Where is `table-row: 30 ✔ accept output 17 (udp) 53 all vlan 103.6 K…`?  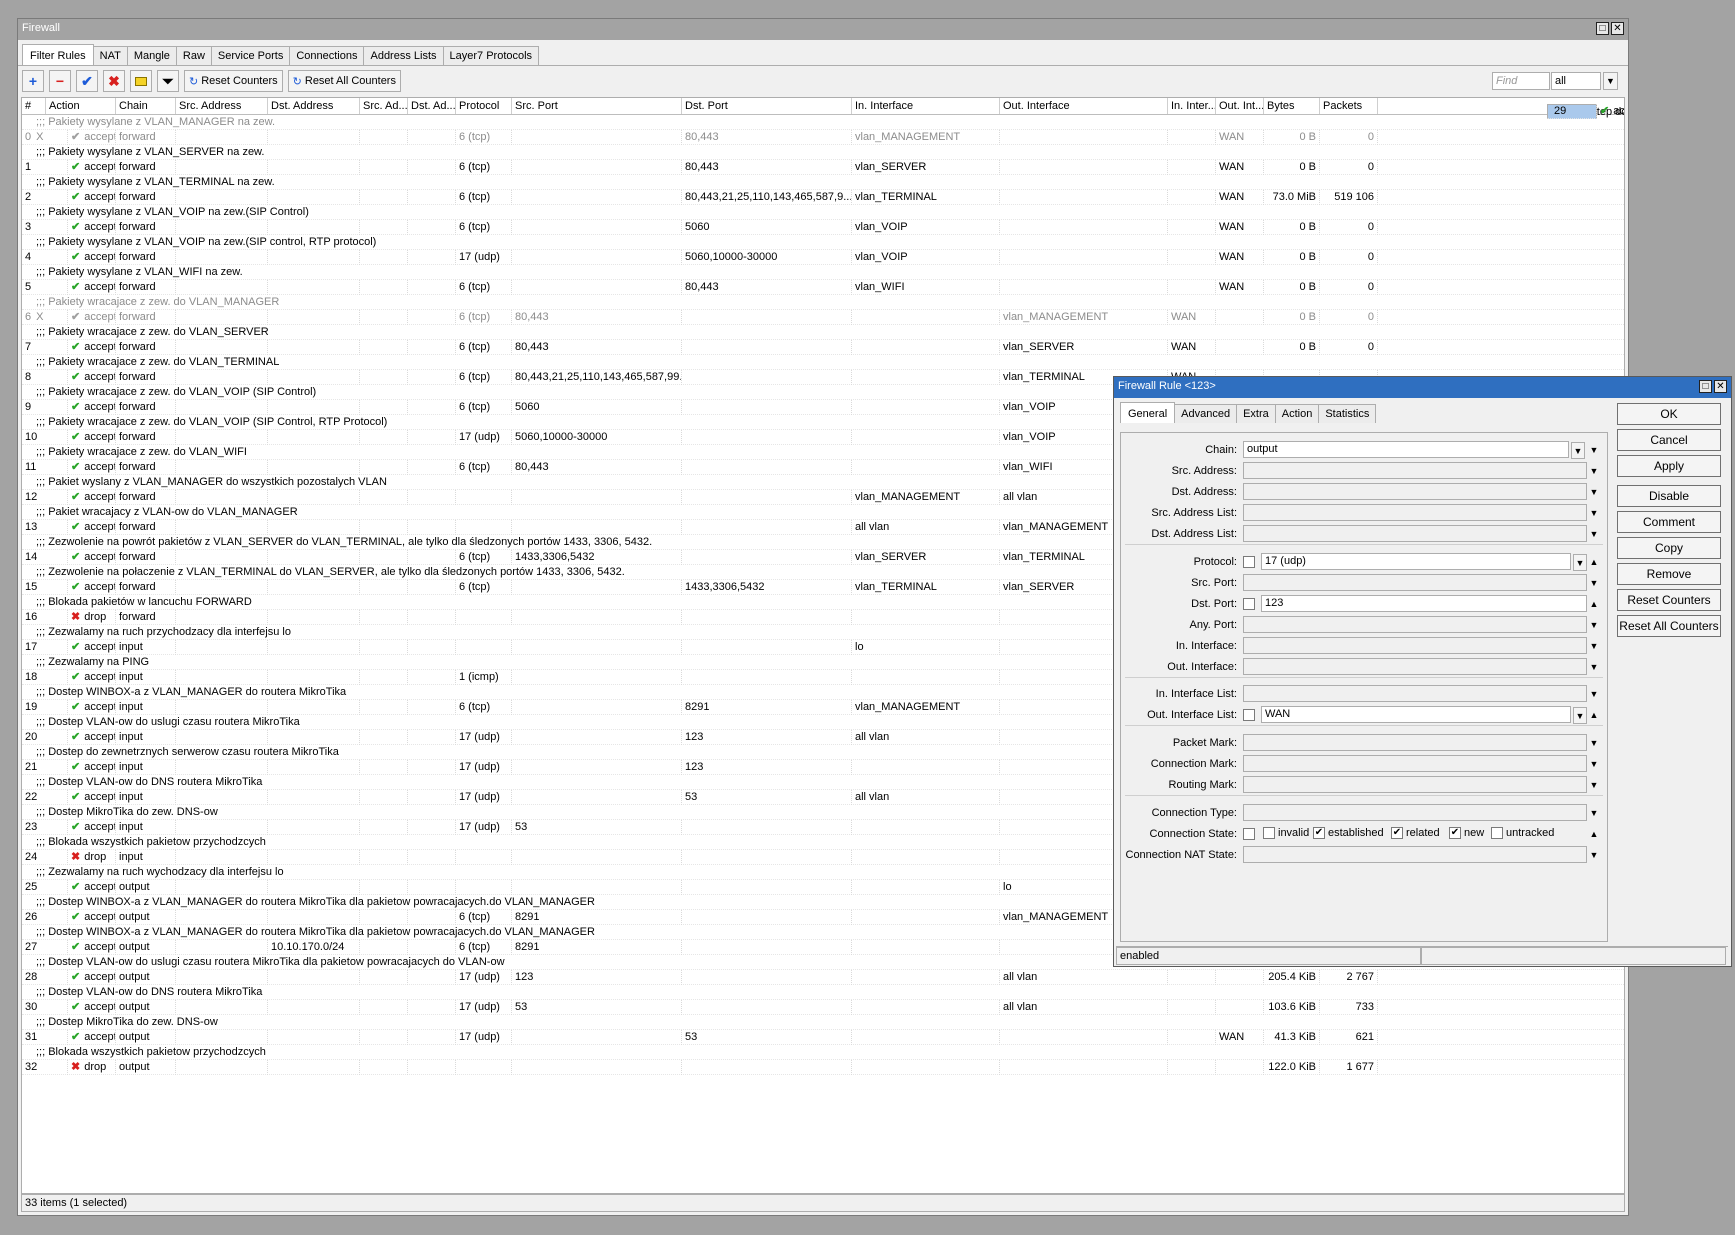 table-row: 30 ✔ accept output 17 (udp) 53 all vlan 103.6 K… is located at coordinates (823, 1007).